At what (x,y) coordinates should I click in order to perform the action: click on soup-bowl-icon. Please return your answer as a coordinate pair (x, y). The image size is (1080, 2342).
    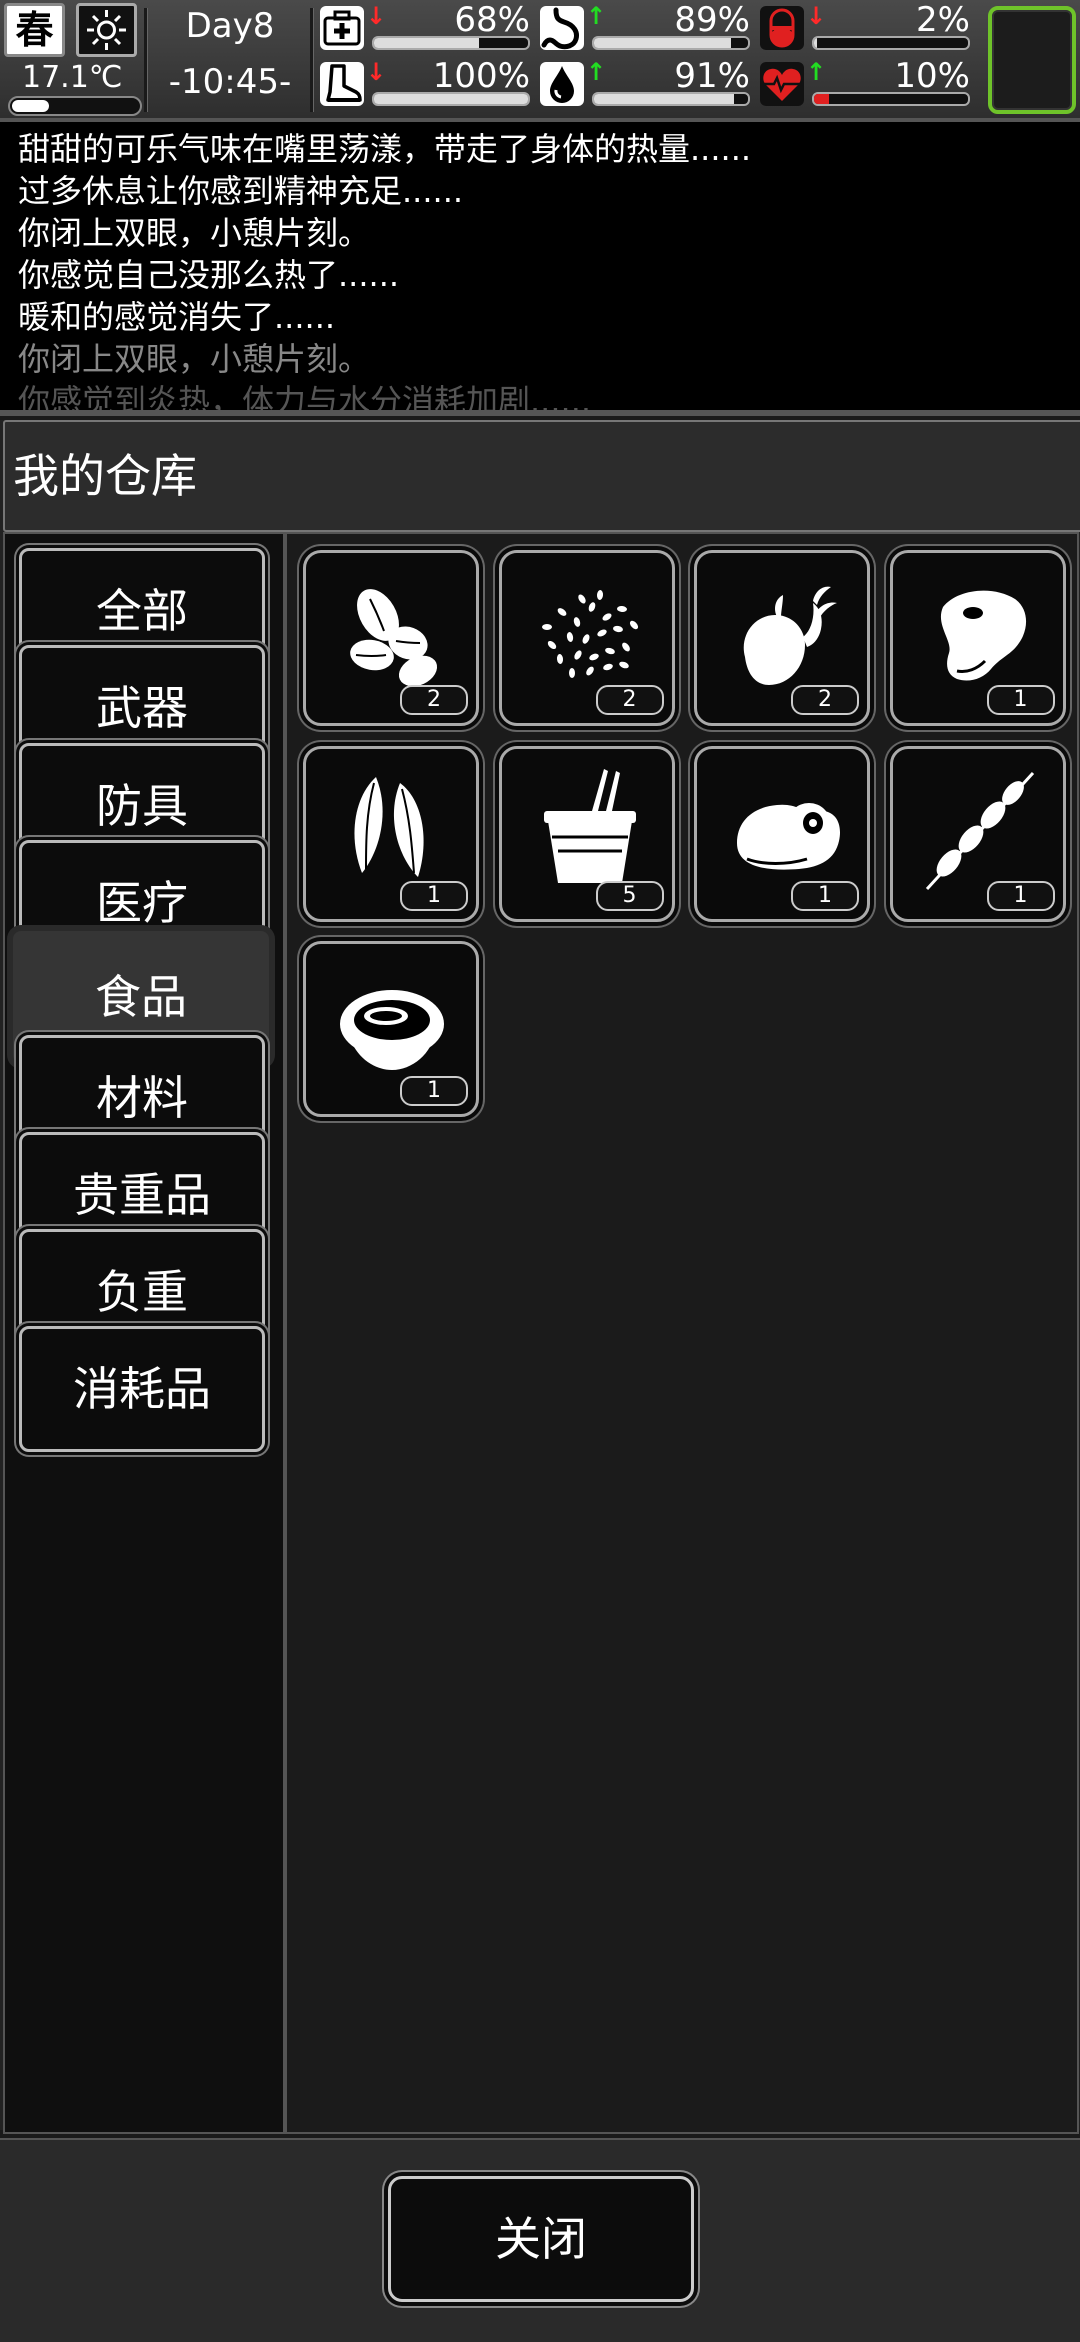
    Looking at the image, I should click on (392, 1030).